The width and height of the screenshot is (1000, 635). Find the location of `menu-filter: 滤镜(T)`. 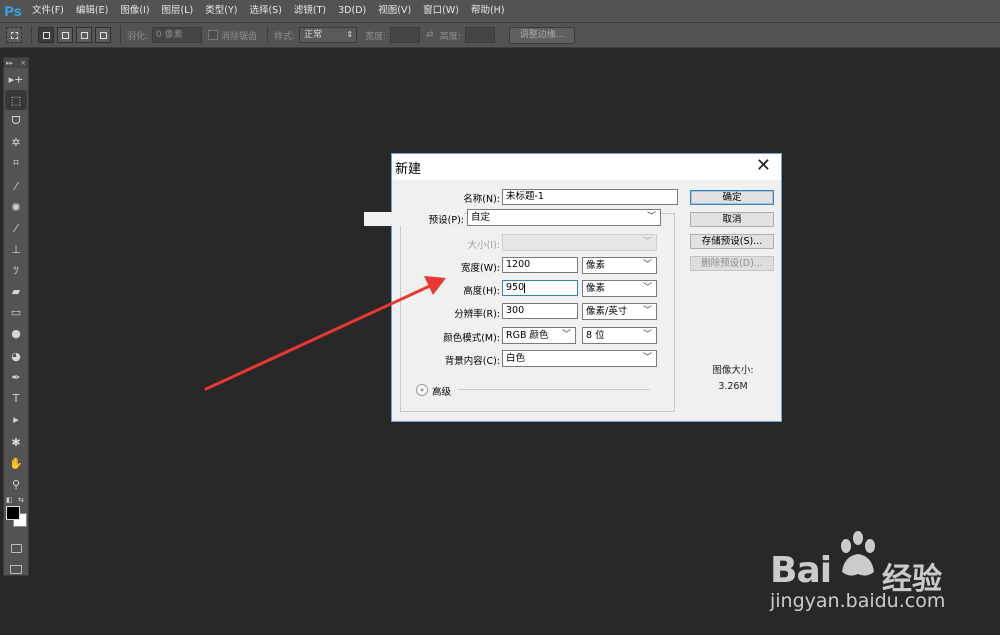

menu-filter: 滤镜(T) is located at coordinates (310, 11).